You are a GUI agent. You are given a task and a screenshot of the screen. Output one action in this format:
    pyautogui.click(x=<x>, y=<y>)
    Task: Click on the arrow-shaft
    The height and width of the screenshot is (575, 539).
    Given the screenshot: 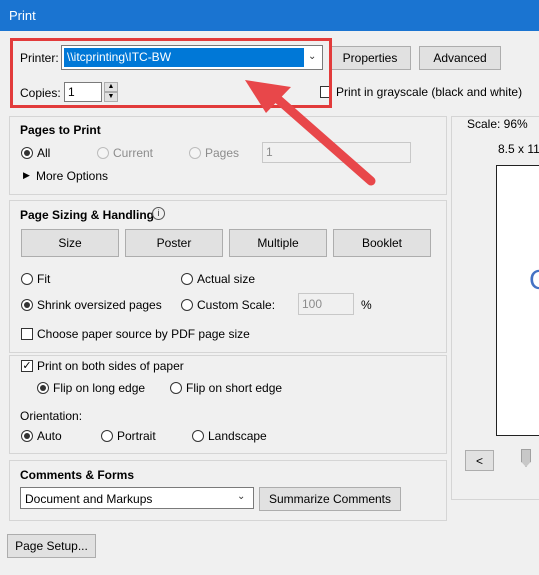 What is the action you would take?
    pyautogui.click(x=321, y=137)
    